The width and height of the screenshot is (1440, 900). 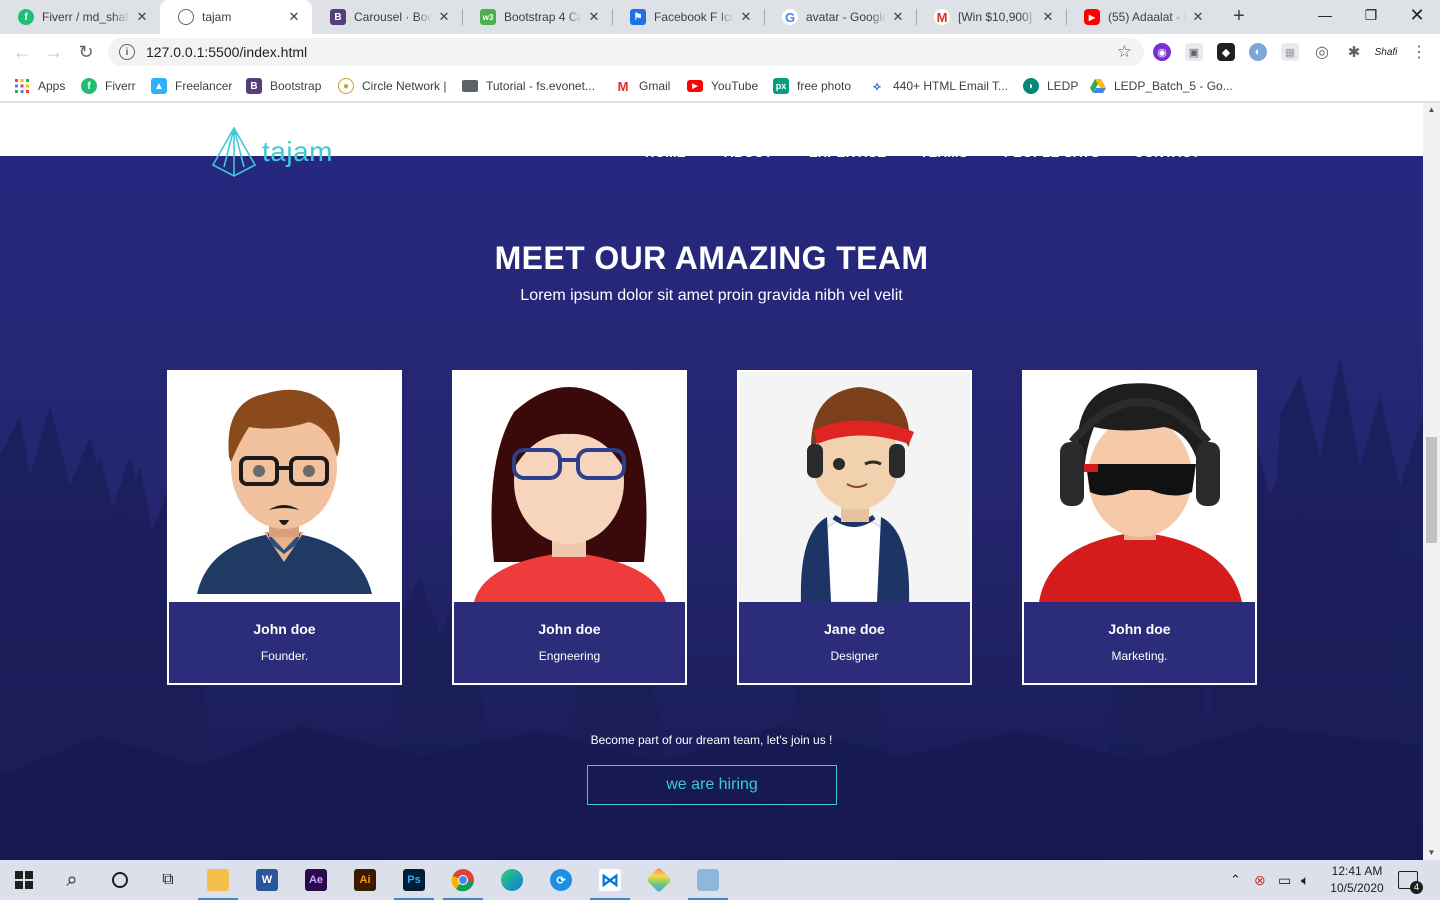 What do you see at coordinates (120, 880) in the screenshot?
I see `cortana-icon` at bounding box center [120, 880].